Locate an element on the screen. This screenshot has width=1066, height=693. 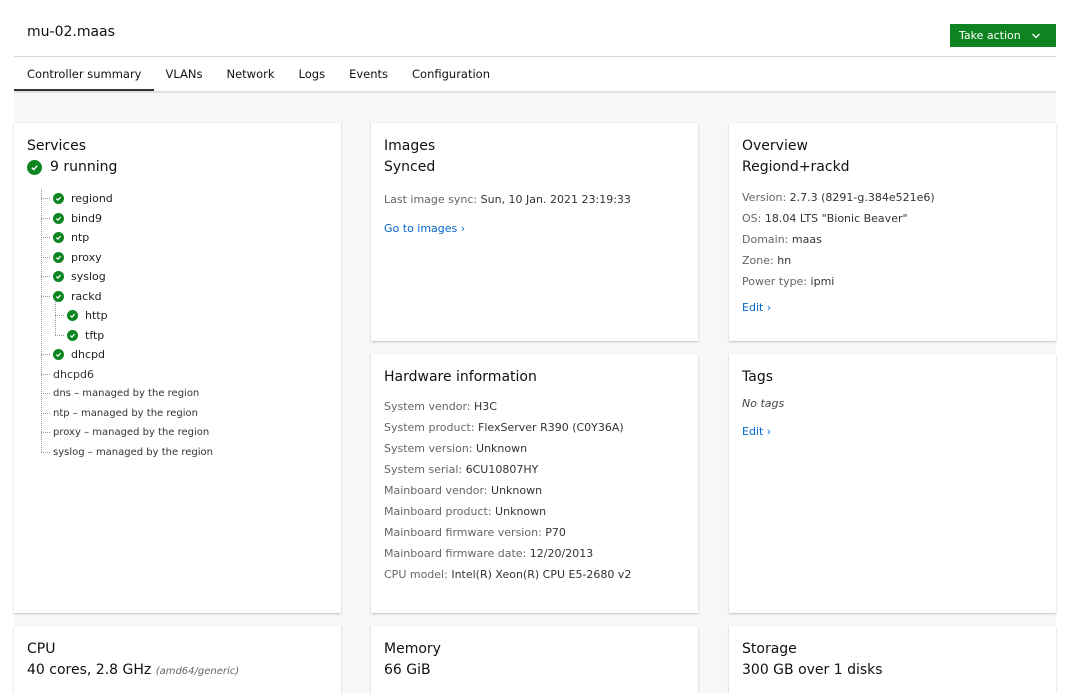
take-action-button: Take action is located at coordinates (1003, 35).